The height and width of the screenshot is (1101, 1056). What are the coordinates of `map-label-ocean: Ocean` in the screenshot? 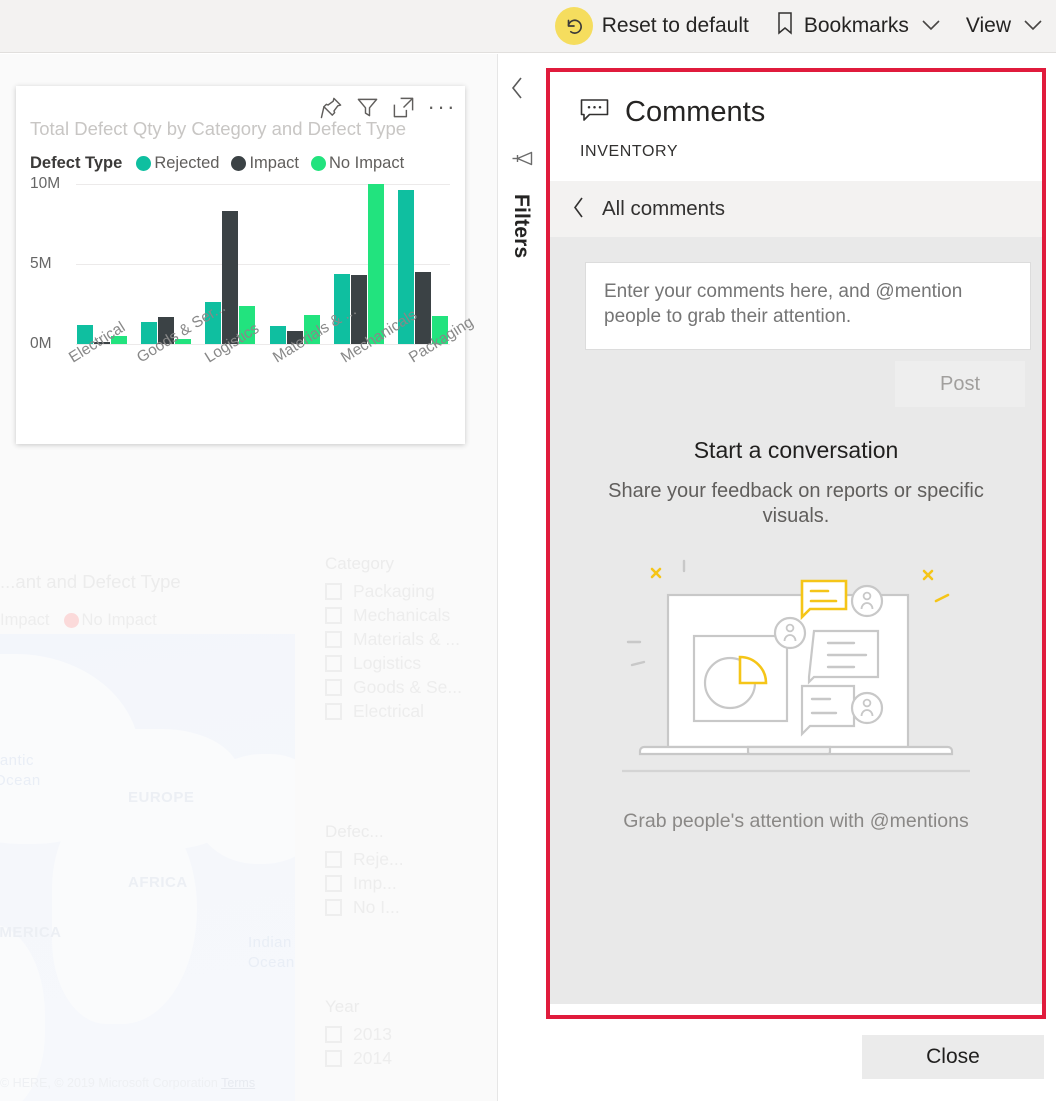 It's located at (20, 780).